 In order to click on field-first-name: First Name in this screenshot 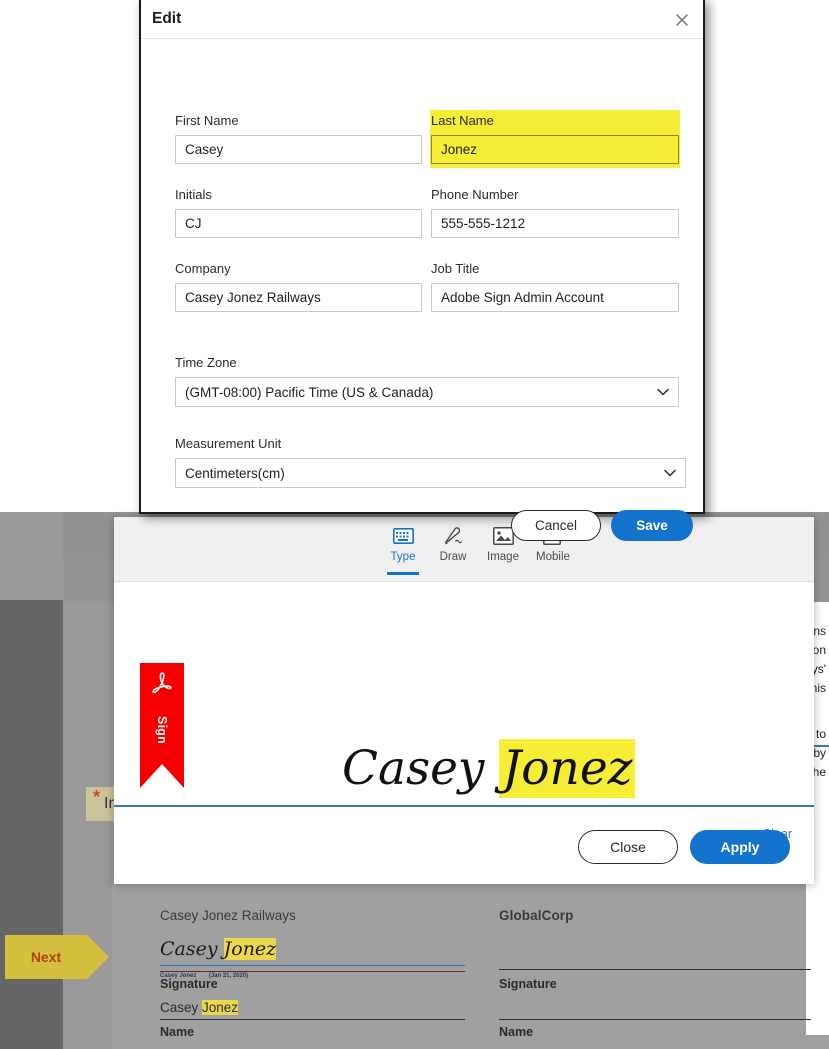, I will do `click(298, 138)`.